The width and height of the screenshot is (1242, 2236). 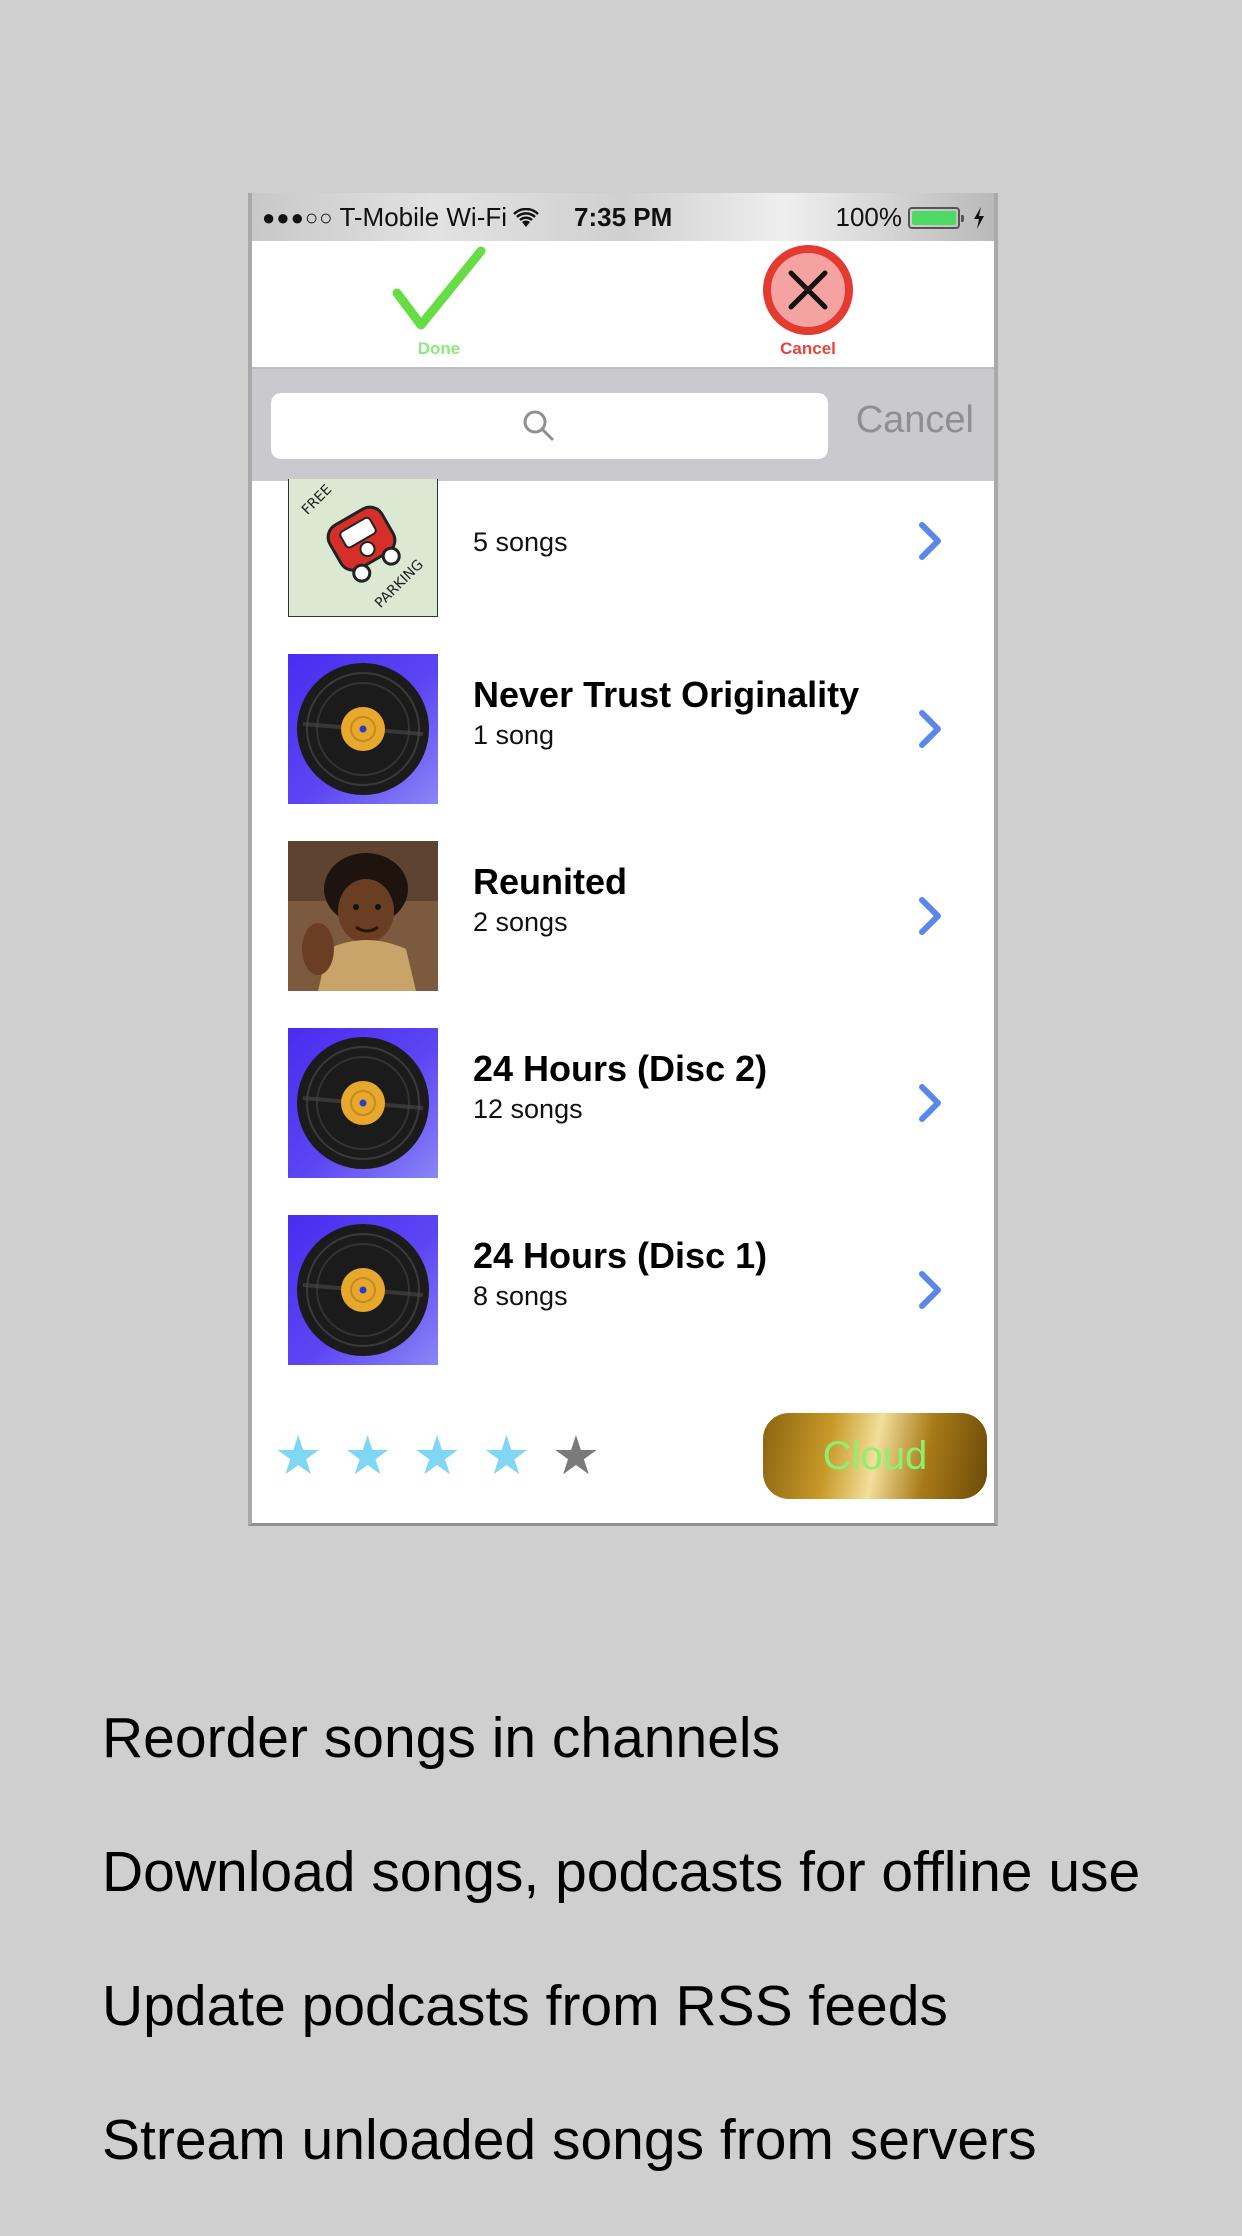 I want to click on free-parking-artwork: FREE PARKING, so click(x=363, y=547).